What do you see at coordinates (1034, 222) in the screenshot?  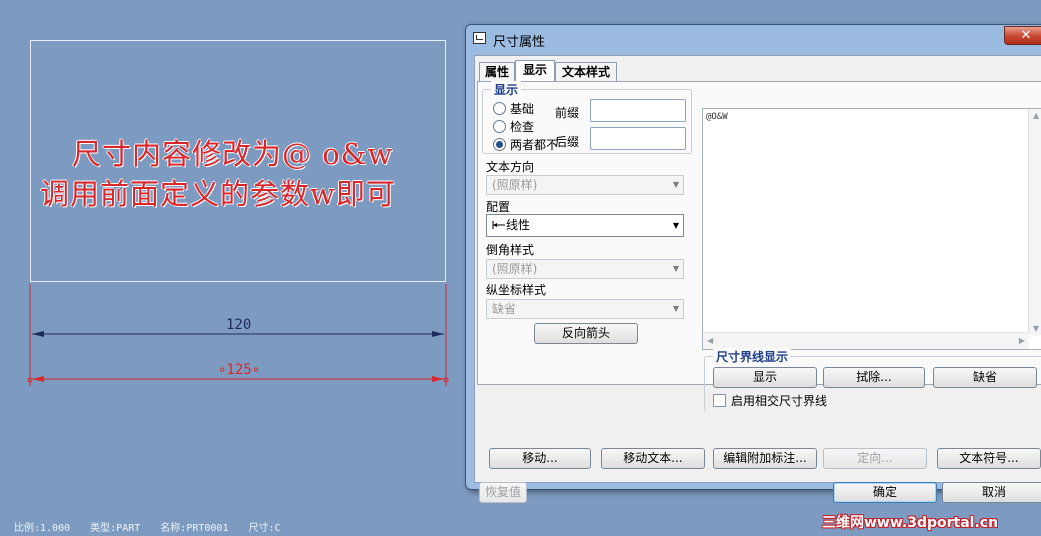 I see `vertical-scrollbar: ▲ ▼` at bounding box center [1034, 222].